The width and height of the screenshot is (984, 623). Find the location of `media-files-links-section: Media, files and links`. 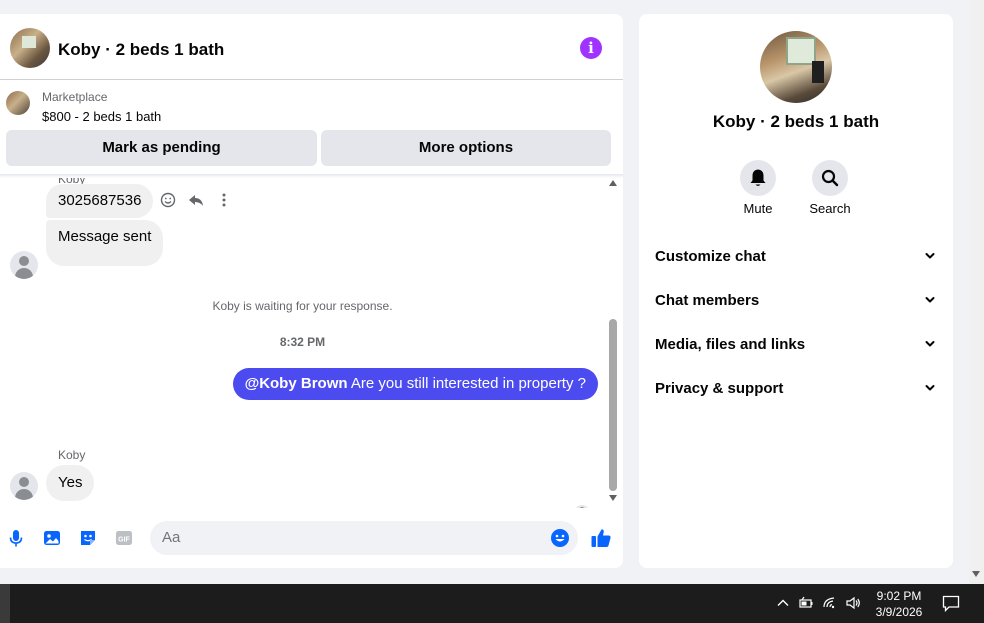

media-files-links-section: Media, files and links is located at coordinates (796, 345).